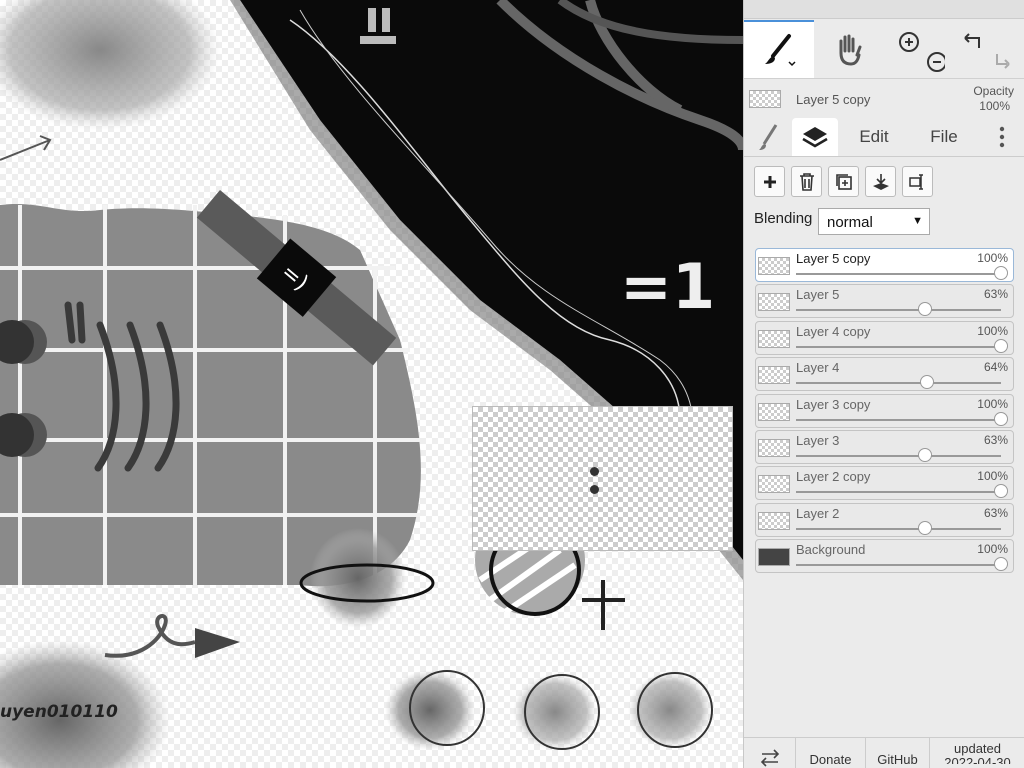 The width and height of the screenshot is (1024, 768). What do you see at coordinates (874, 221) in the screenshot?
I see `blending-select: normal ▼` at bounding box center [874, 221].